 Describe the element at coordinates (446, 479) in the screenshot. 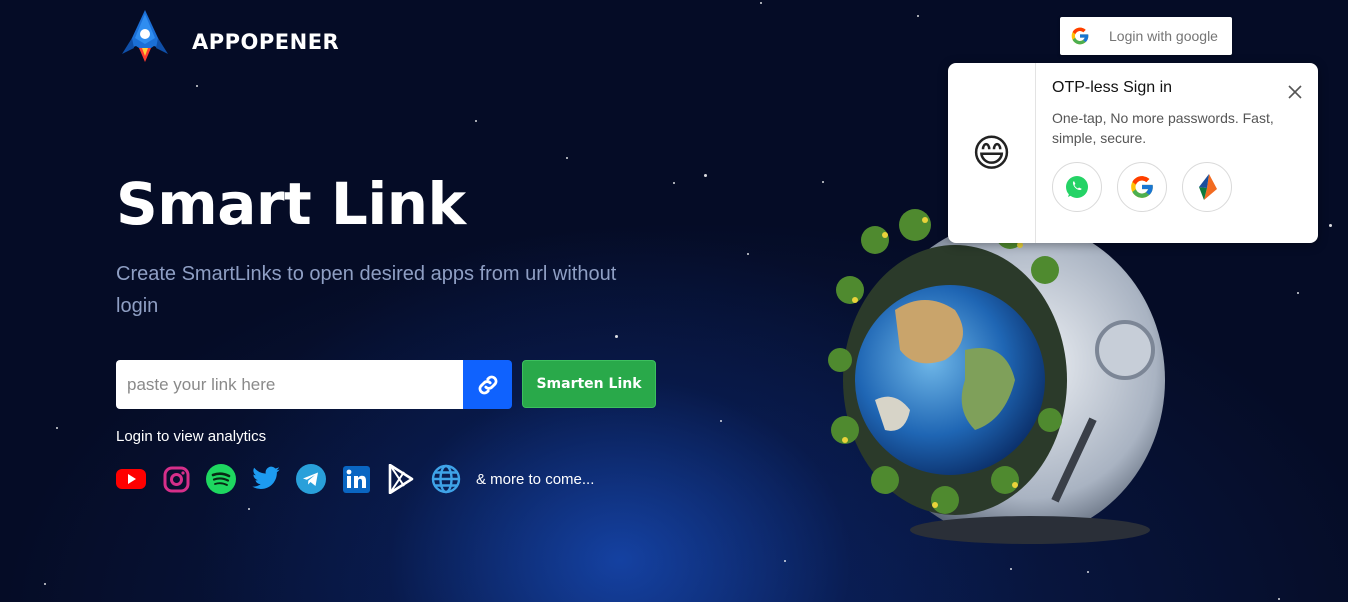

I see `web-icon` at that location.